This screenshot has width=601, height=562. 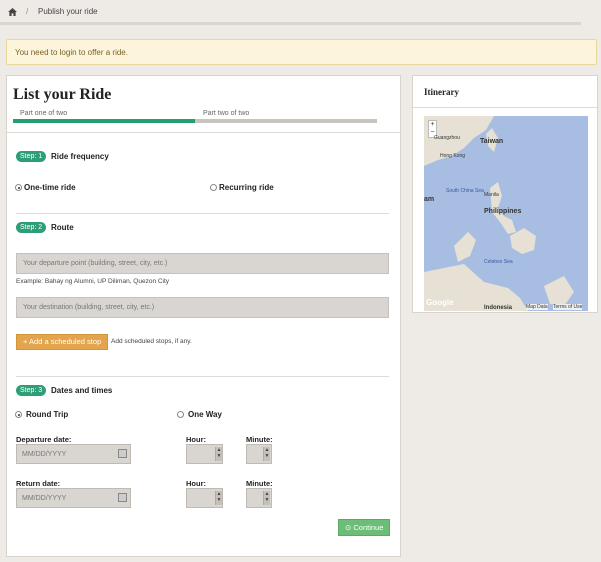 What do you see at coordinates (73, 454) in the screenshot?
I see `departure-date-input: MM/DD/YYYY` at bounding box center [73, 454].